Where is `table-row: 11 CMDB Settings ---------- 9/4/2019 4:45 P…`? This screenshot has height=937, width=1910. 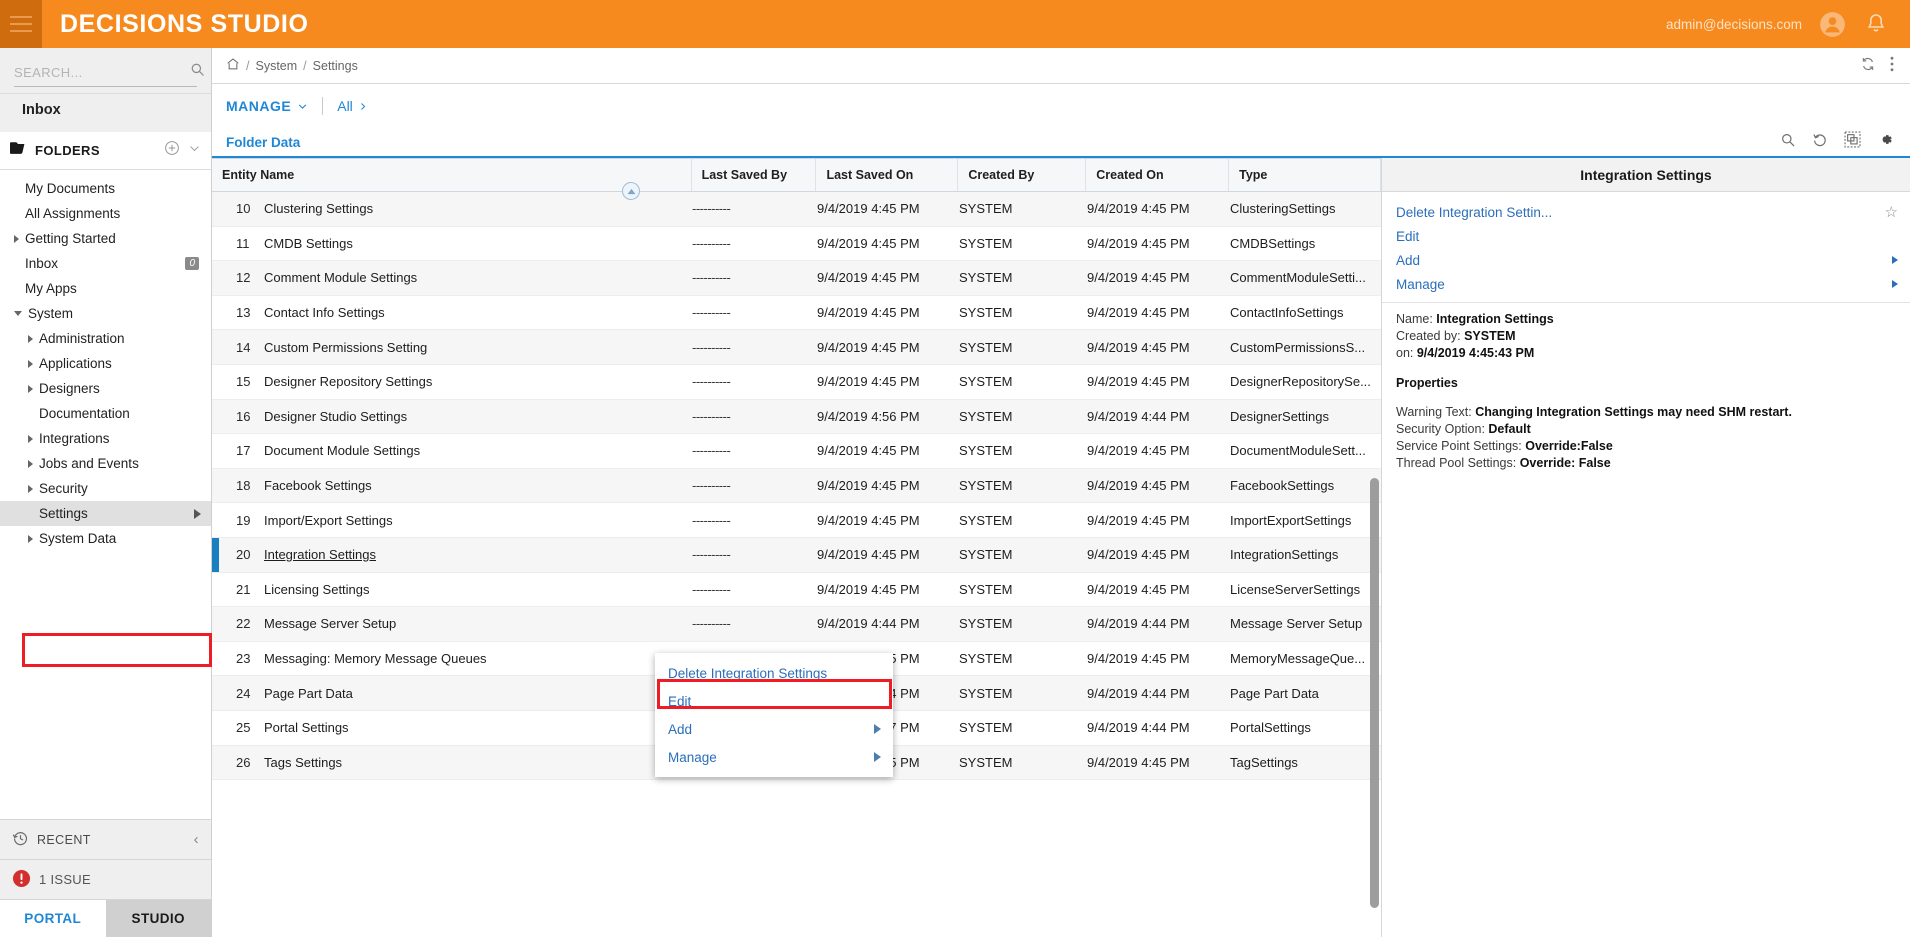
table-row: 11 CMDB Settings ---------- 9/4/2019 4:45 P… is located at coordinates (796, 244).